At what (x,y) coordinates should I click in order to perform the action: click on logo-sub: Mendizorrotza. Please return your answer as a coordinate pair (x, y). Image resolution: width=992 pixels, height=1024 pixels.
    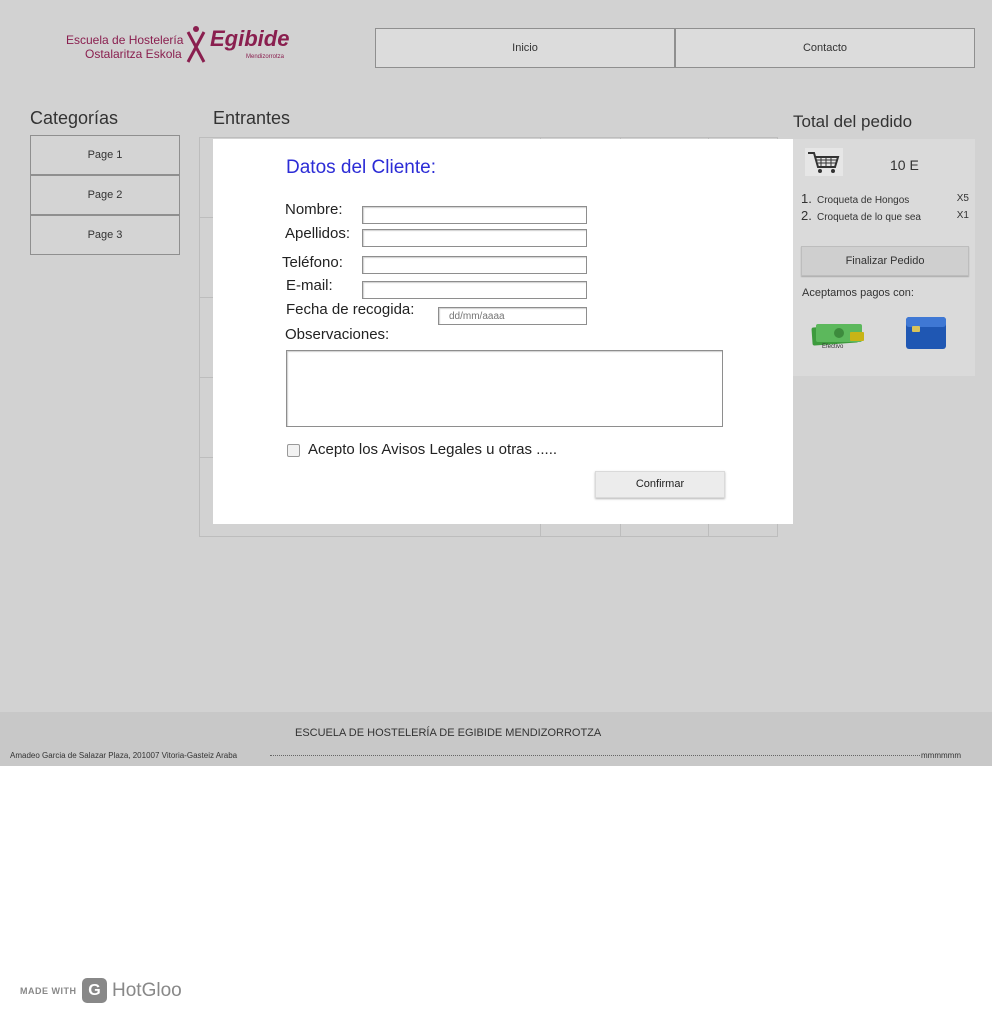
    Looking at the image, I should click on (265, 57).